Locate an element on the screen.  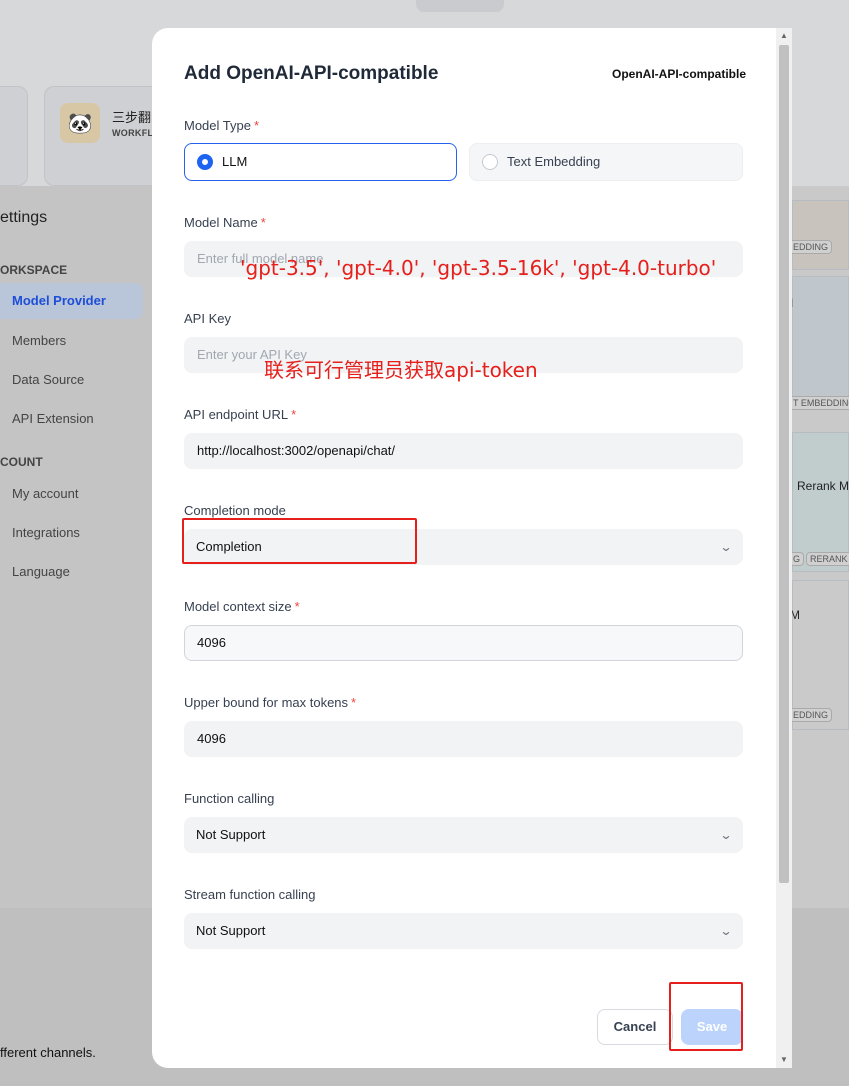
provider-tag: RERANK is located at coordinates (827, 559).